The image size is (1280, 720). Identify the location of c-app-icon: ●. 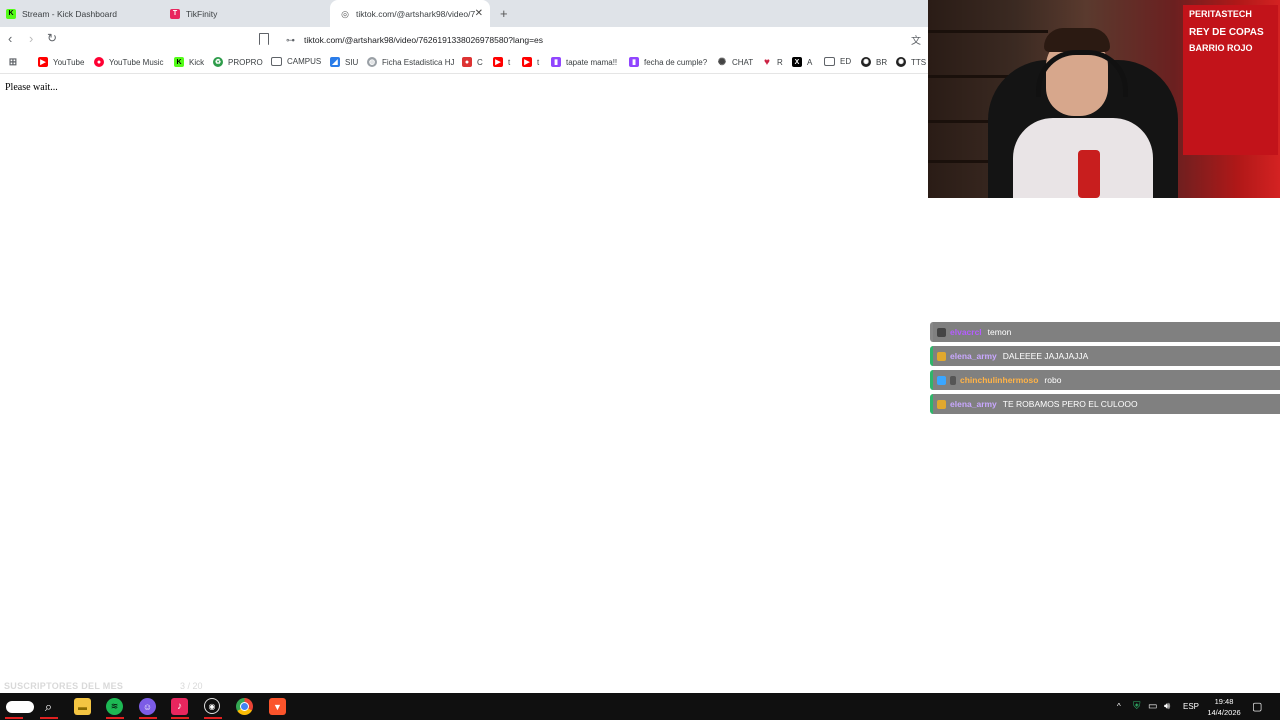
(467, 62).